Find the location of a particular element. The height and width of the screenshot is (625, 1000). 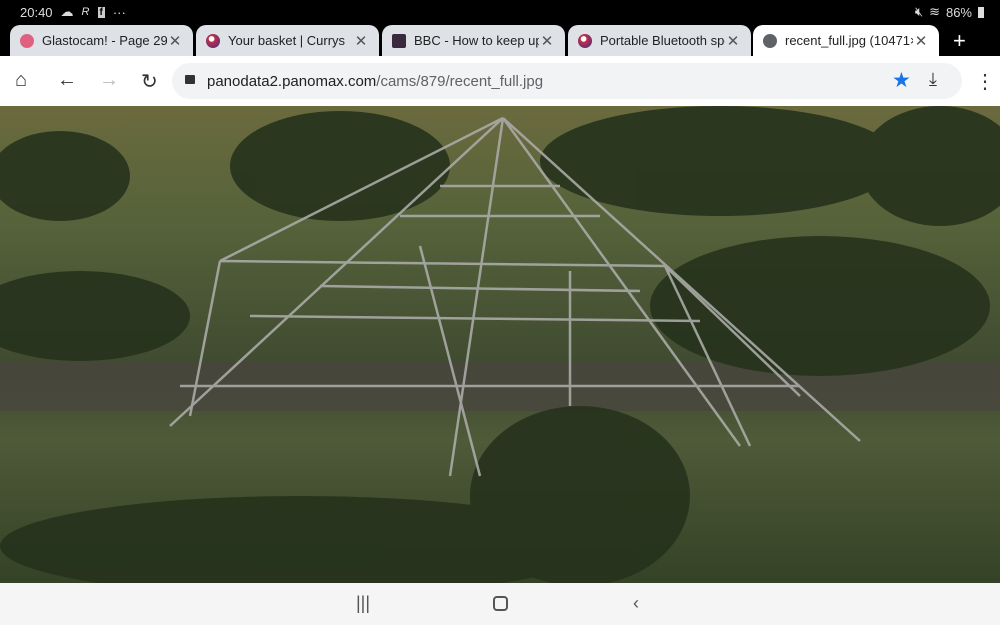

android-nav-bar: ||| ‹ is located at coordinates (500, 604).